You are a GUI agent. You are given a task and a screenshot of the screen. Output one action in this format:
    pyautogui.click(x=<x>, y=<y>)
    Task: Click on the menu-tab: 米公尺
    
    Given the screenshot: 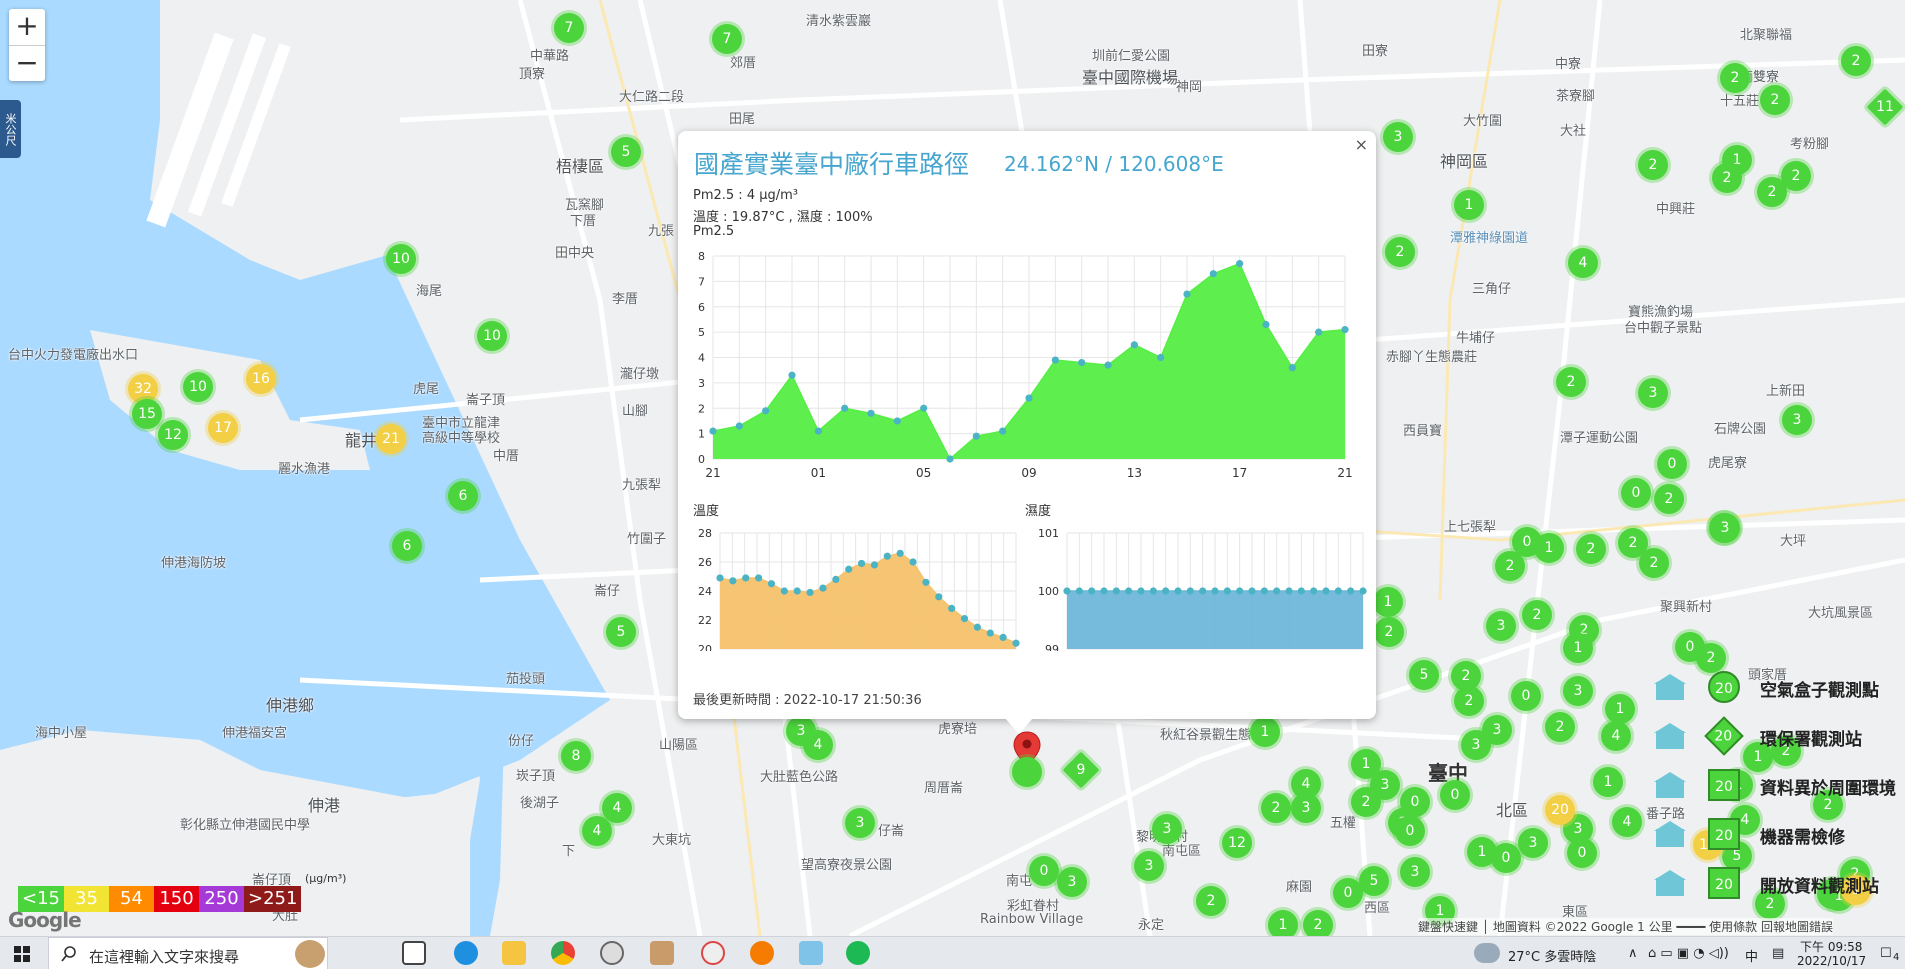 What is the action you would take?
    pyautogui.click(x=10, y=129)
    